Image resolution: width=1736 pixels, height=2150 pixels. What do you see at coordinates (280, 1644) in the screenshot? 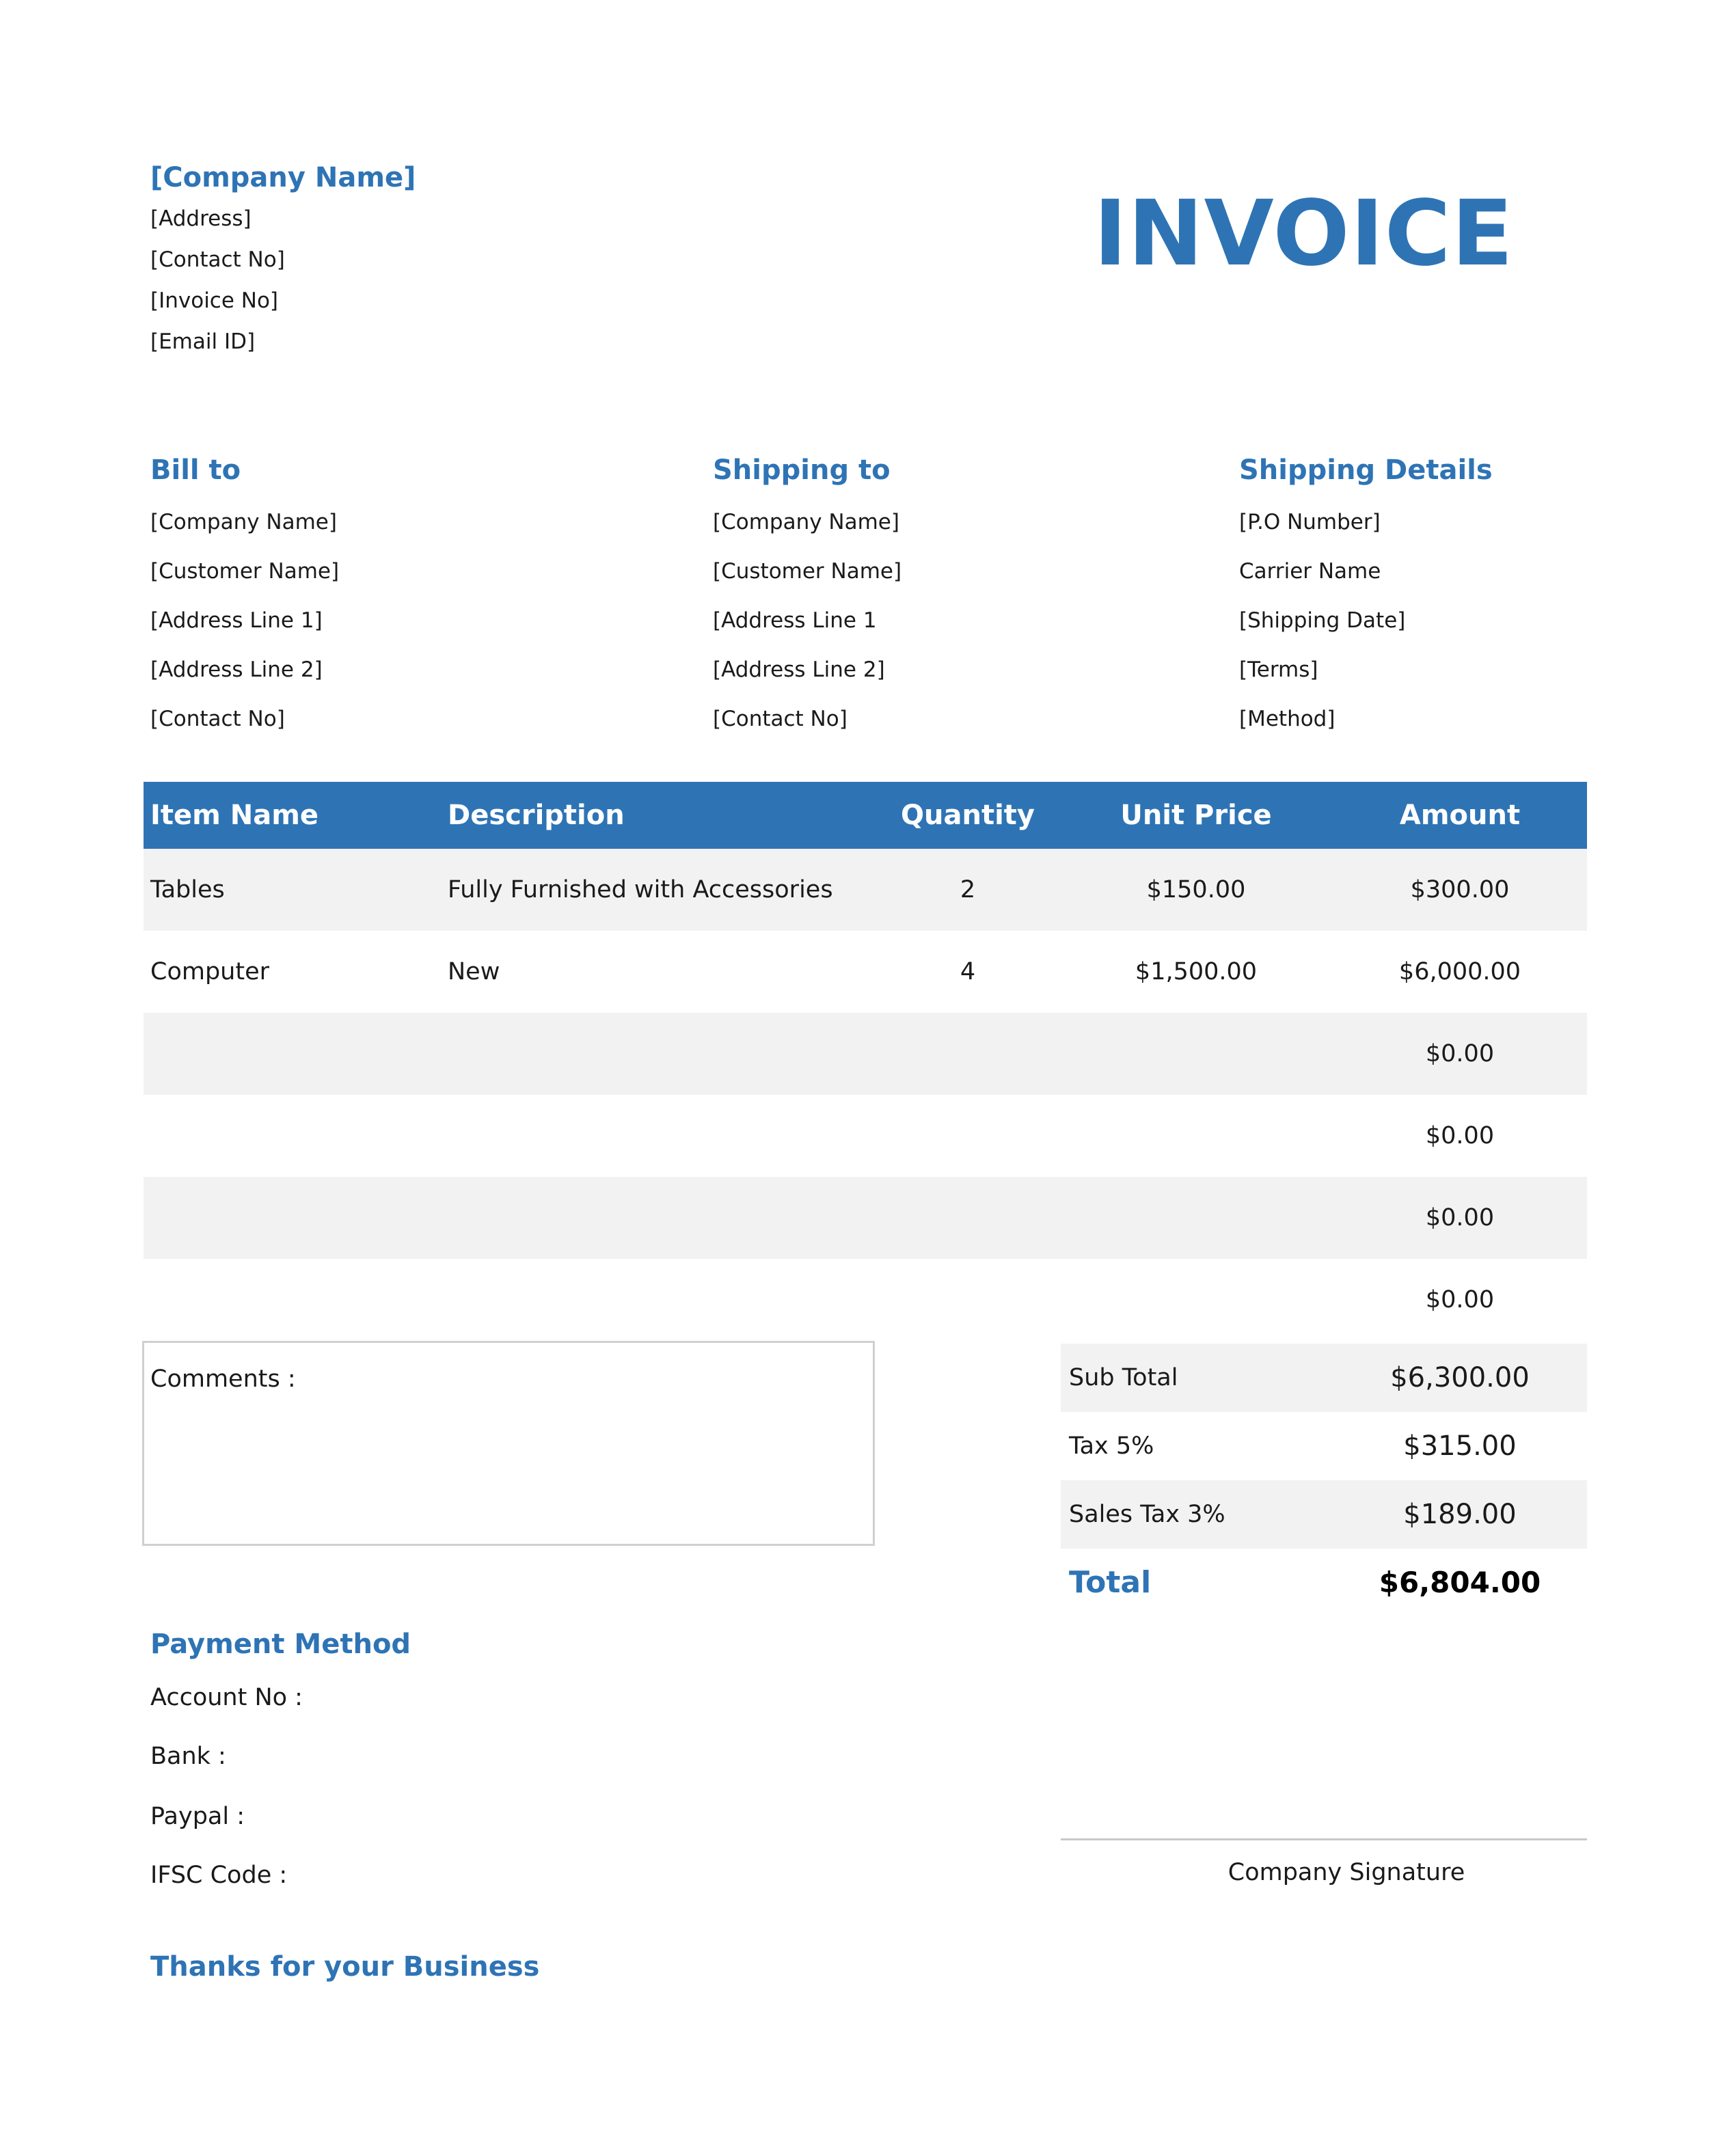
I see `payment-method-heading: Payment Method` at bounding box center [280, 1644].